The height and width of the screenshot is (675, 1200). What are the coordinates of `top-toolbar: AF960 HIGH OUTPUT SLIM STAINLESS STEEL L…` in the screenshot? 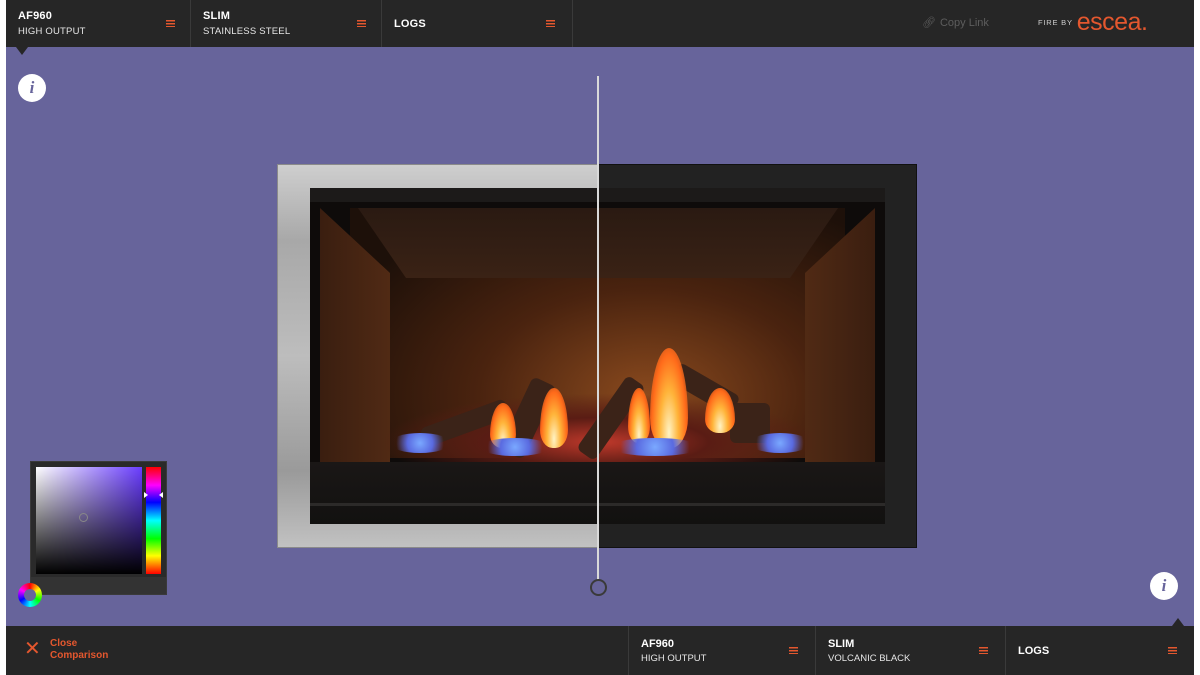 It's located at (600, 23).